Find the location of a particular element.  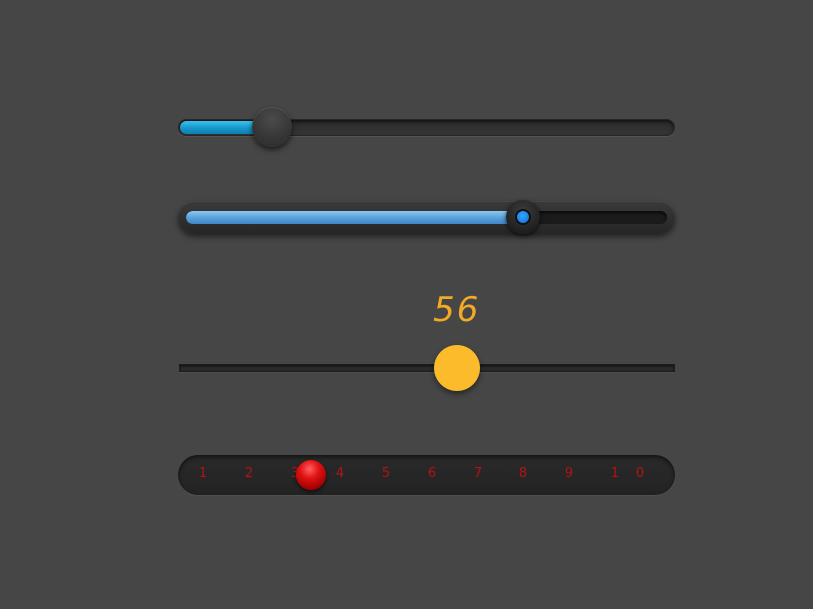

slider-3-track is located at coordinates (427, 368).